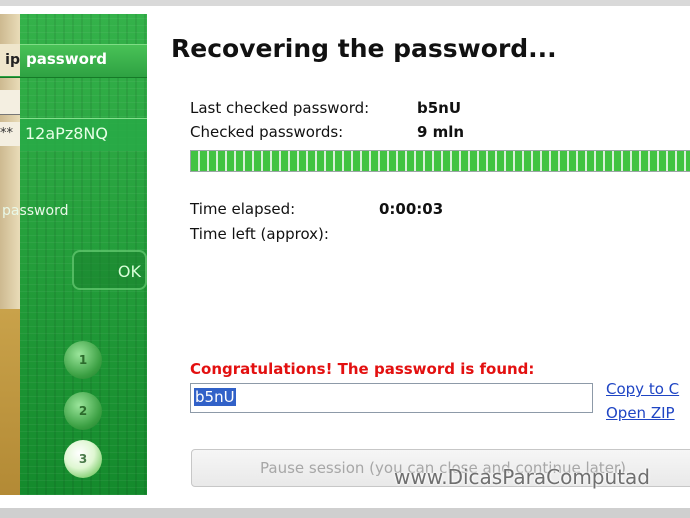  What do you see at coordinates (215, 397) in the screenshot?
I see `found-password-value: b5nU` at bounding box center [215, 397].